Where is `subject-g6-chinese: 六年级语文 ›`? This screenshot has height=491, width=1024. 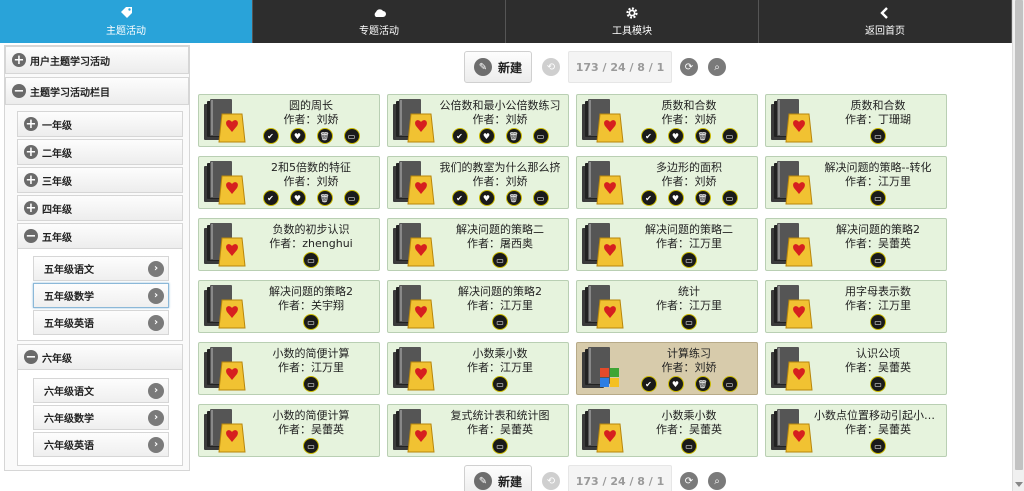 subject-g6-chinese: 六年级语文 › is located at coordinates (101, 390).